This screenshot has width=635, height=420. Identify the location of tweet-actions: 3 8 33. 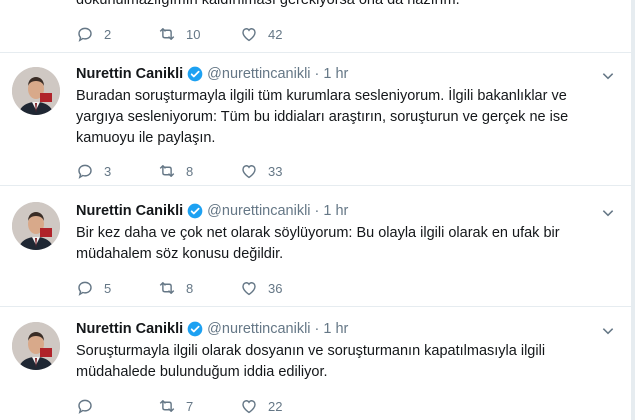
(199, 171).